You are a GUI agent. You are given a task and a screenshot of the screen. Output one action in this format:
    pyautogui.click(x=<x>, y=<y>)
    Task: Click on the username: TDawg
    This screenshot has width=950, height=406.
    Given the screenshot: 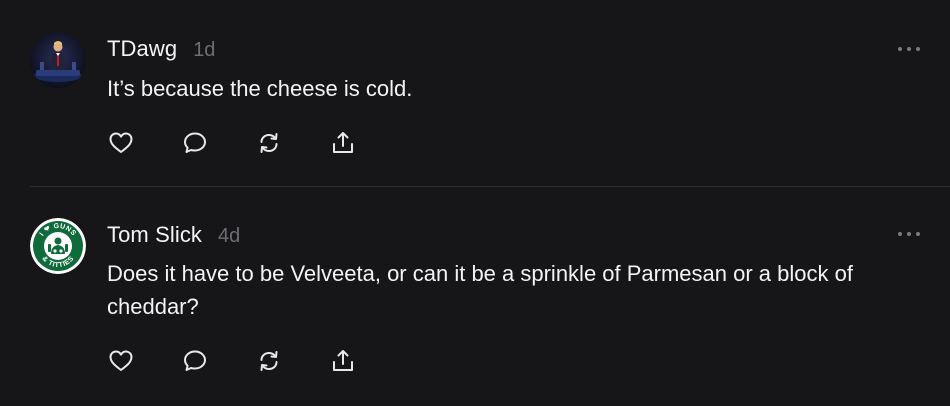 What is the action you would take?
    pyautogui.click(x=142, y=49)
    